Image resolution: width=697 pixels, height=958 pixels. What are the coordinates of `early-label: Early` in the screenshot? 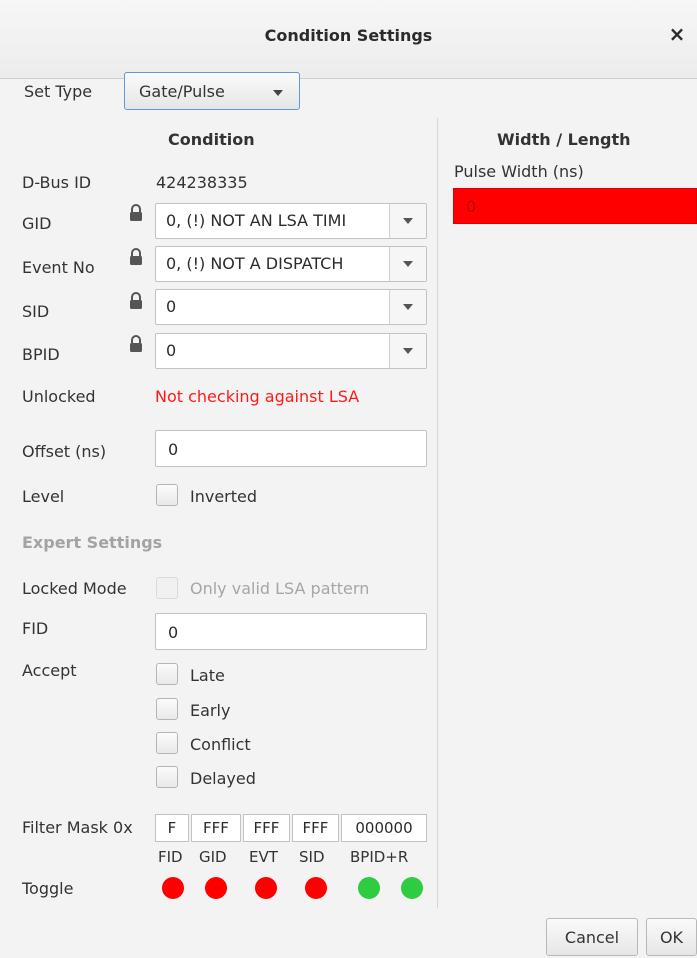 It's located at (210, 710).